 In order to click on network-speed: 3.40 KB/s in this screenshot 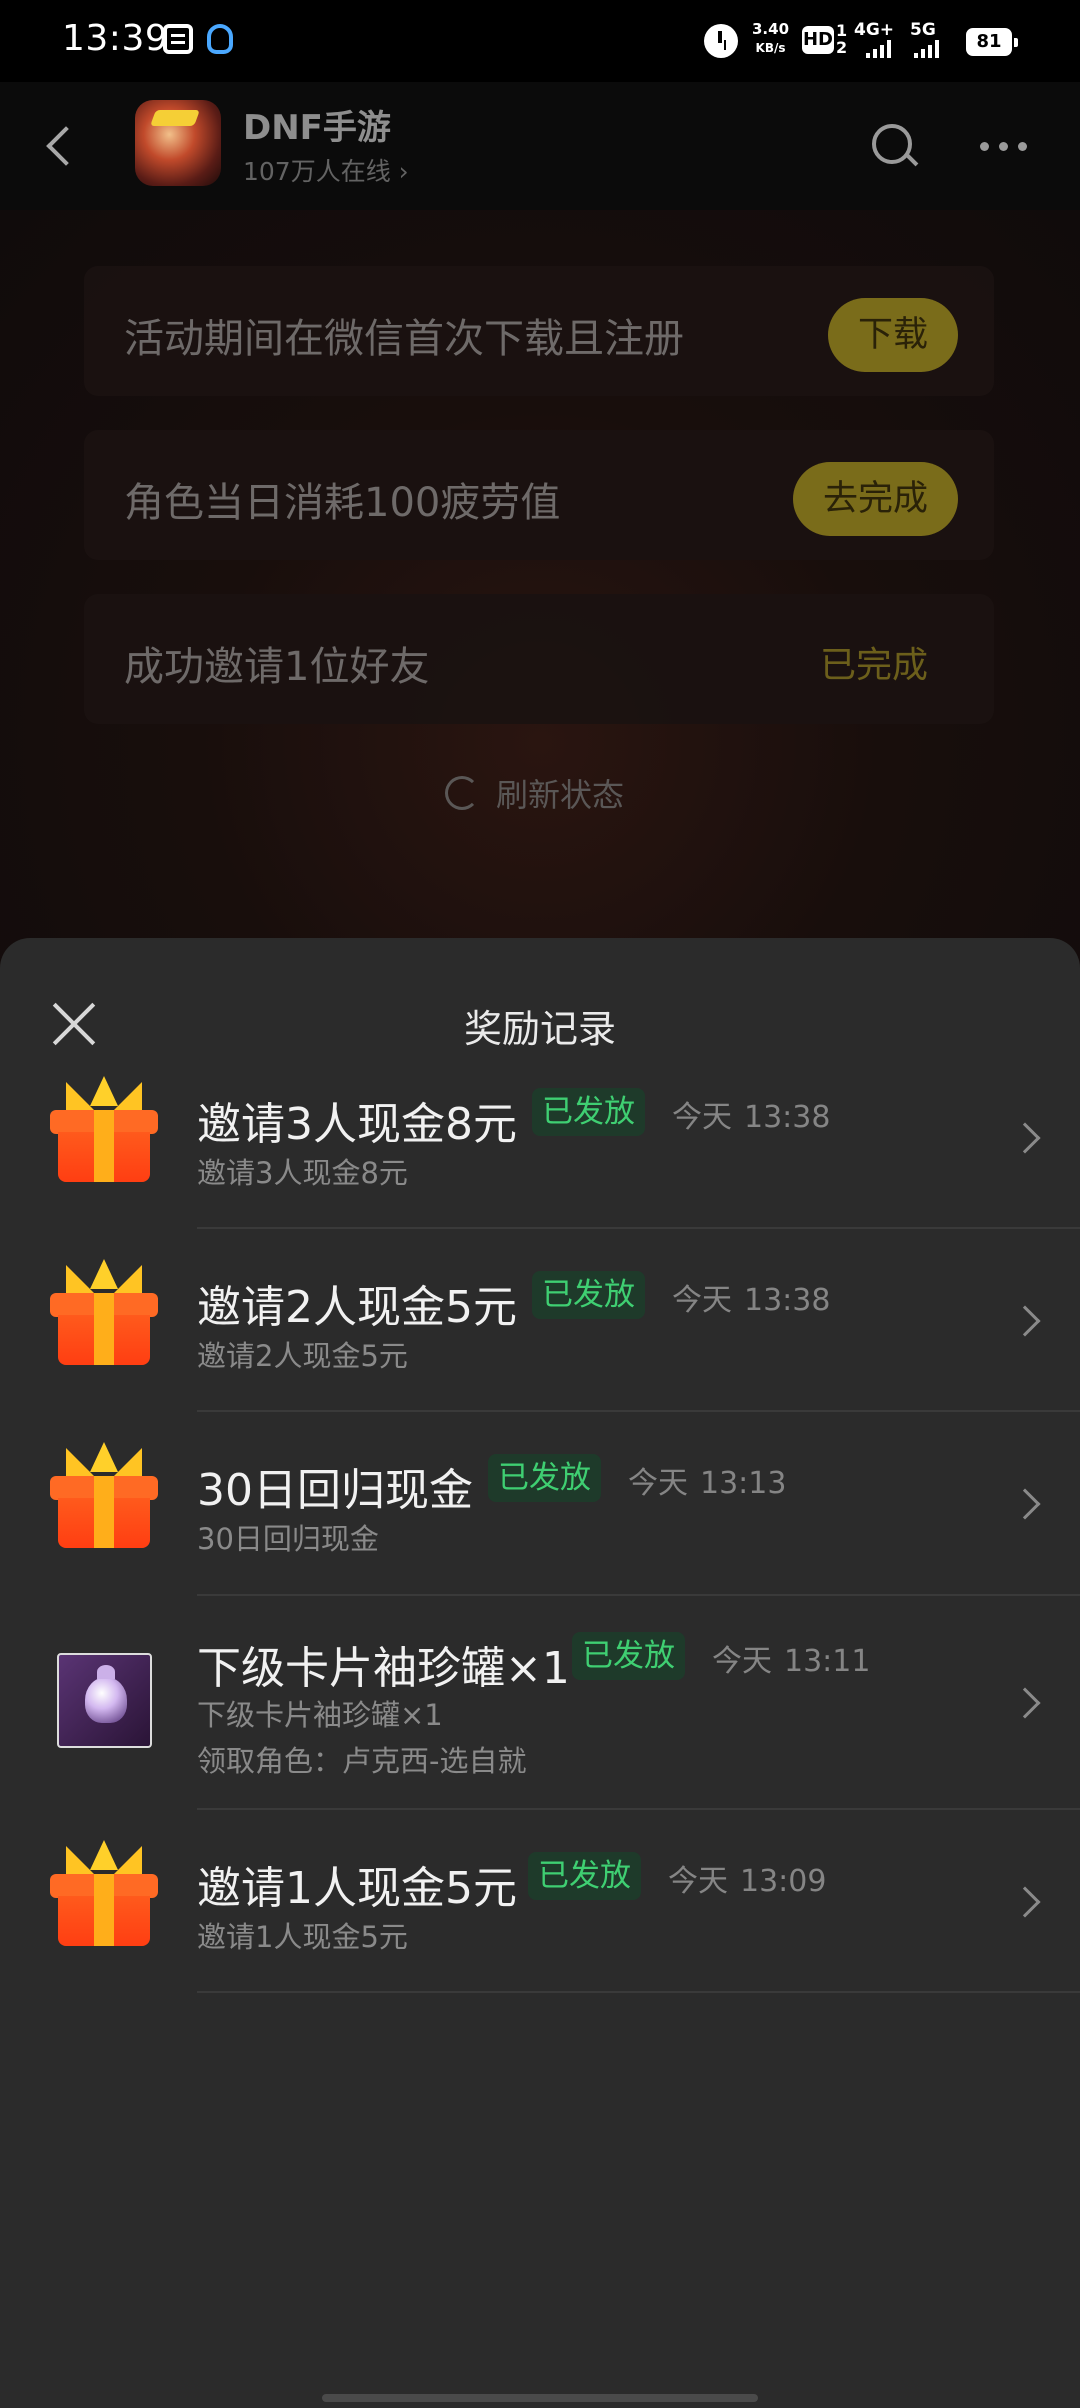, I will do `click(770, 38)`.